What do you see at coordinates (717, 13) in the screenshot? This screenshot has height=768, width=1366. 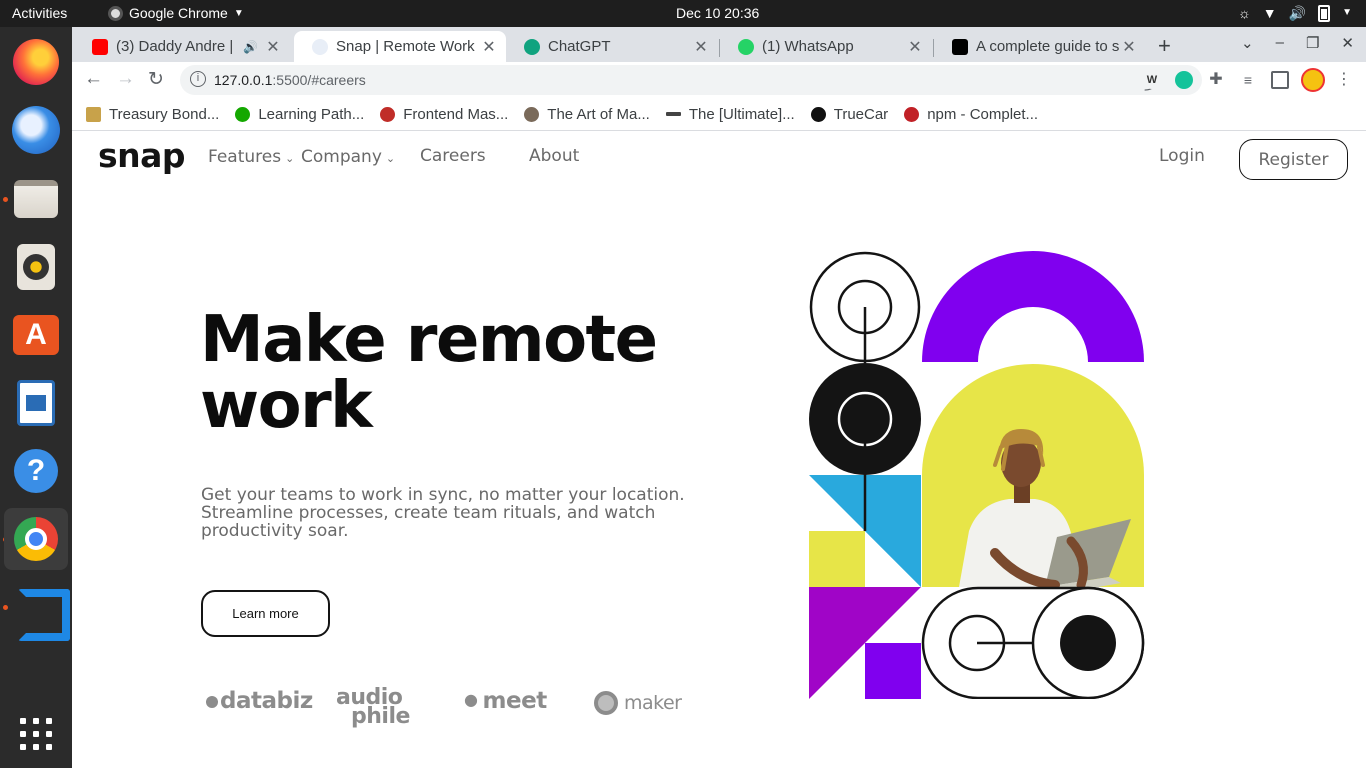 I see `clock: Dec 10 20:36` at bounding box center [717, 13].